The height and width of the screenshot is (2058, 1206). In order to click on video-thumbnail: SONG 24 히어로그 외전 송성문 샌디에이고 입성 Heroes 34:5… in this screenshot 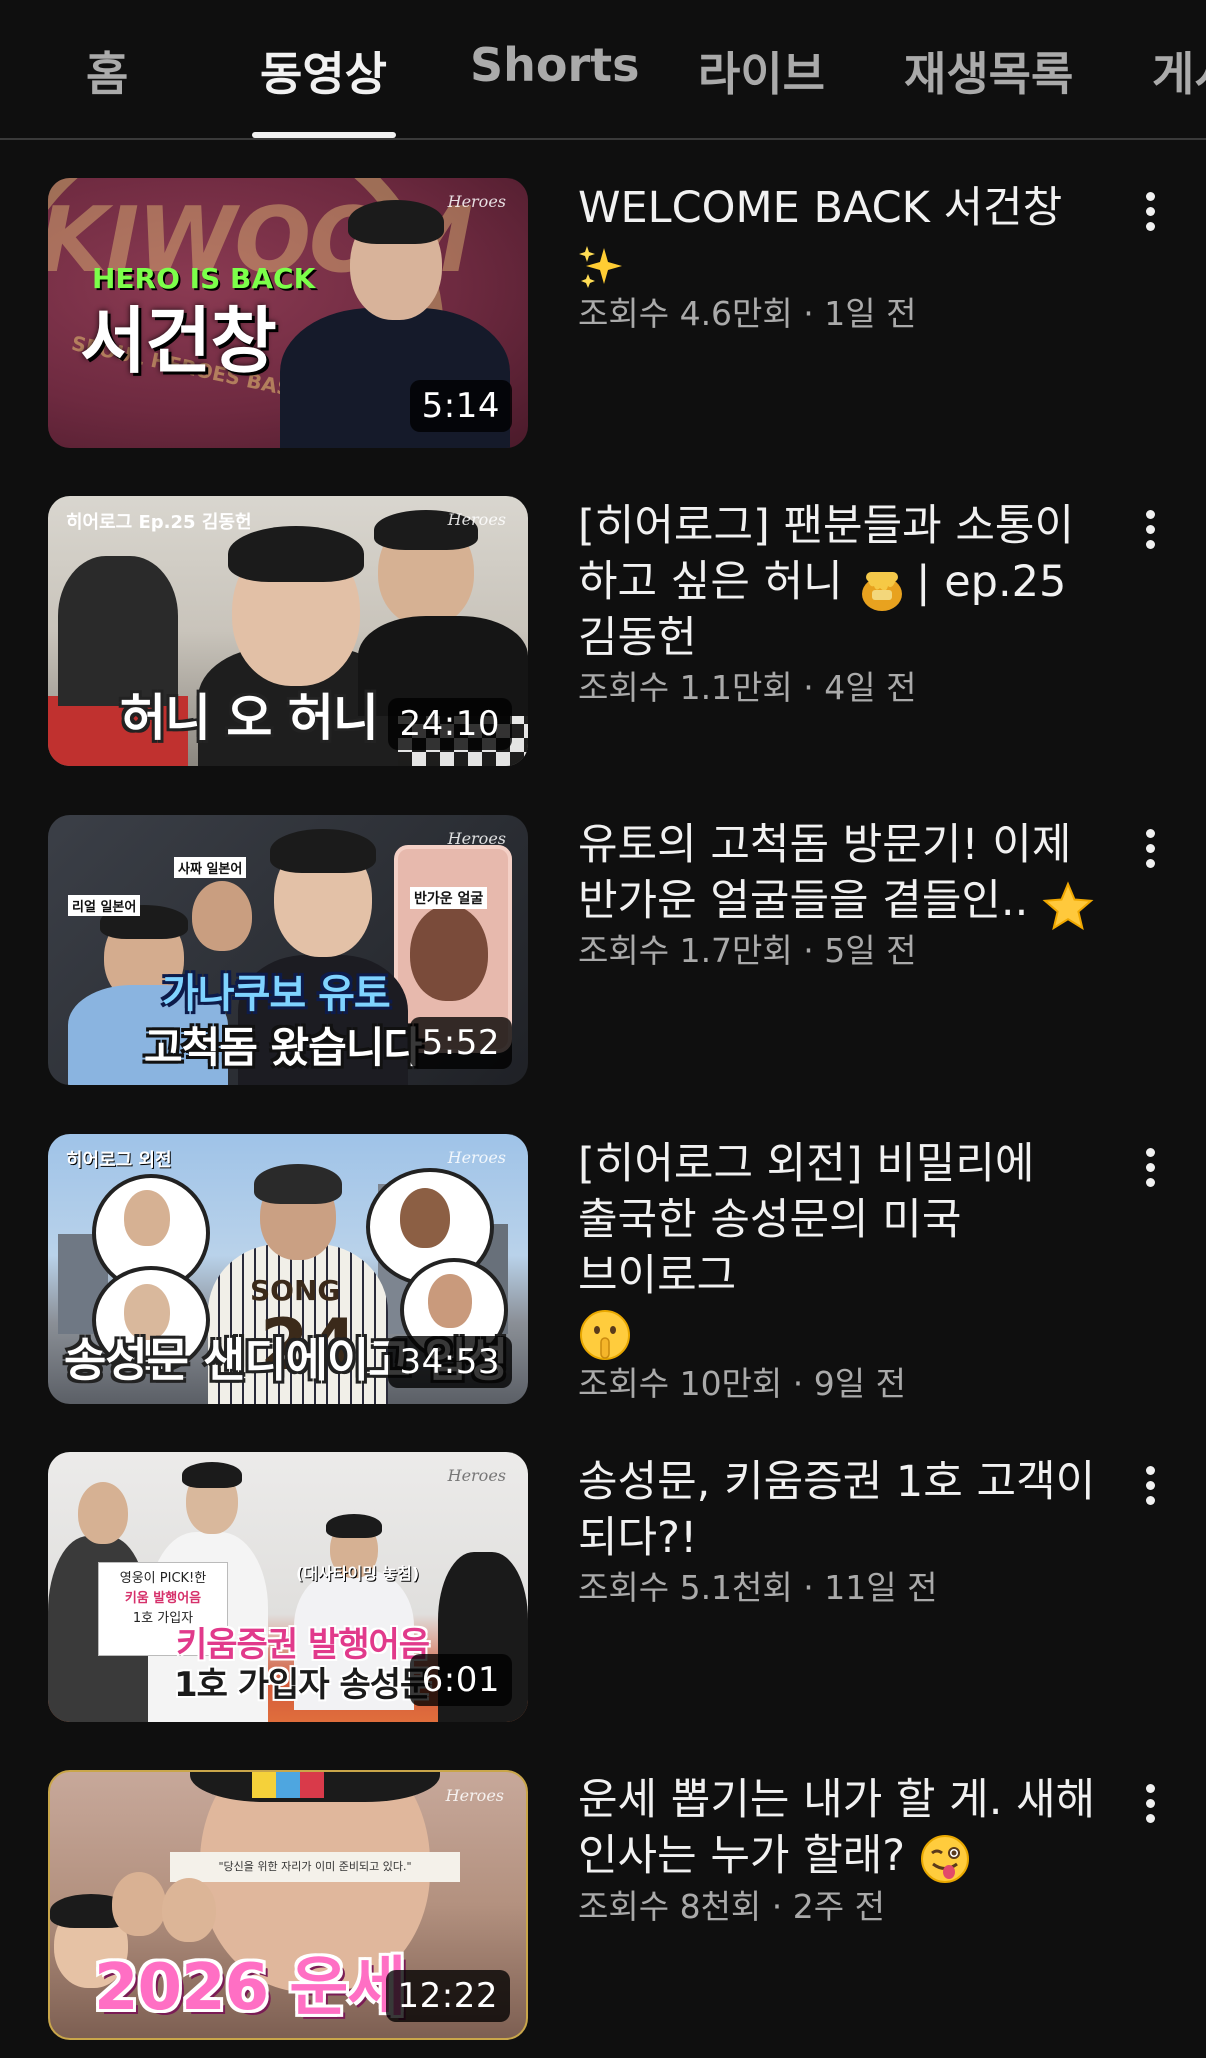, I will do `click(288, 1269)`.